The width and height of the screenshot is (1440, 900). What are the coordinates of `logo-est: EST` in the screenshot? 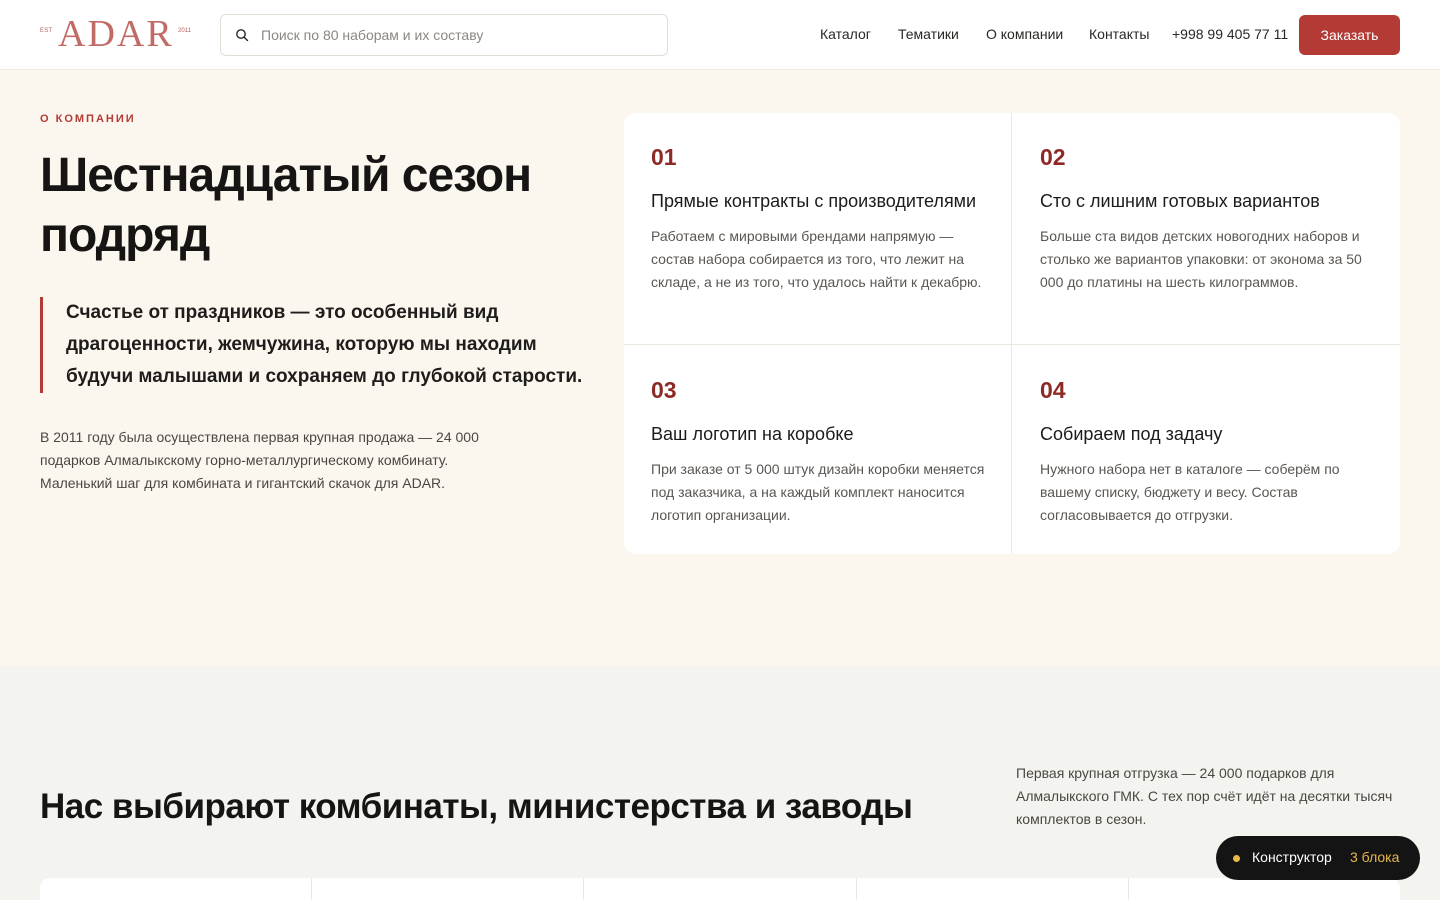 It's located at (46, 31).